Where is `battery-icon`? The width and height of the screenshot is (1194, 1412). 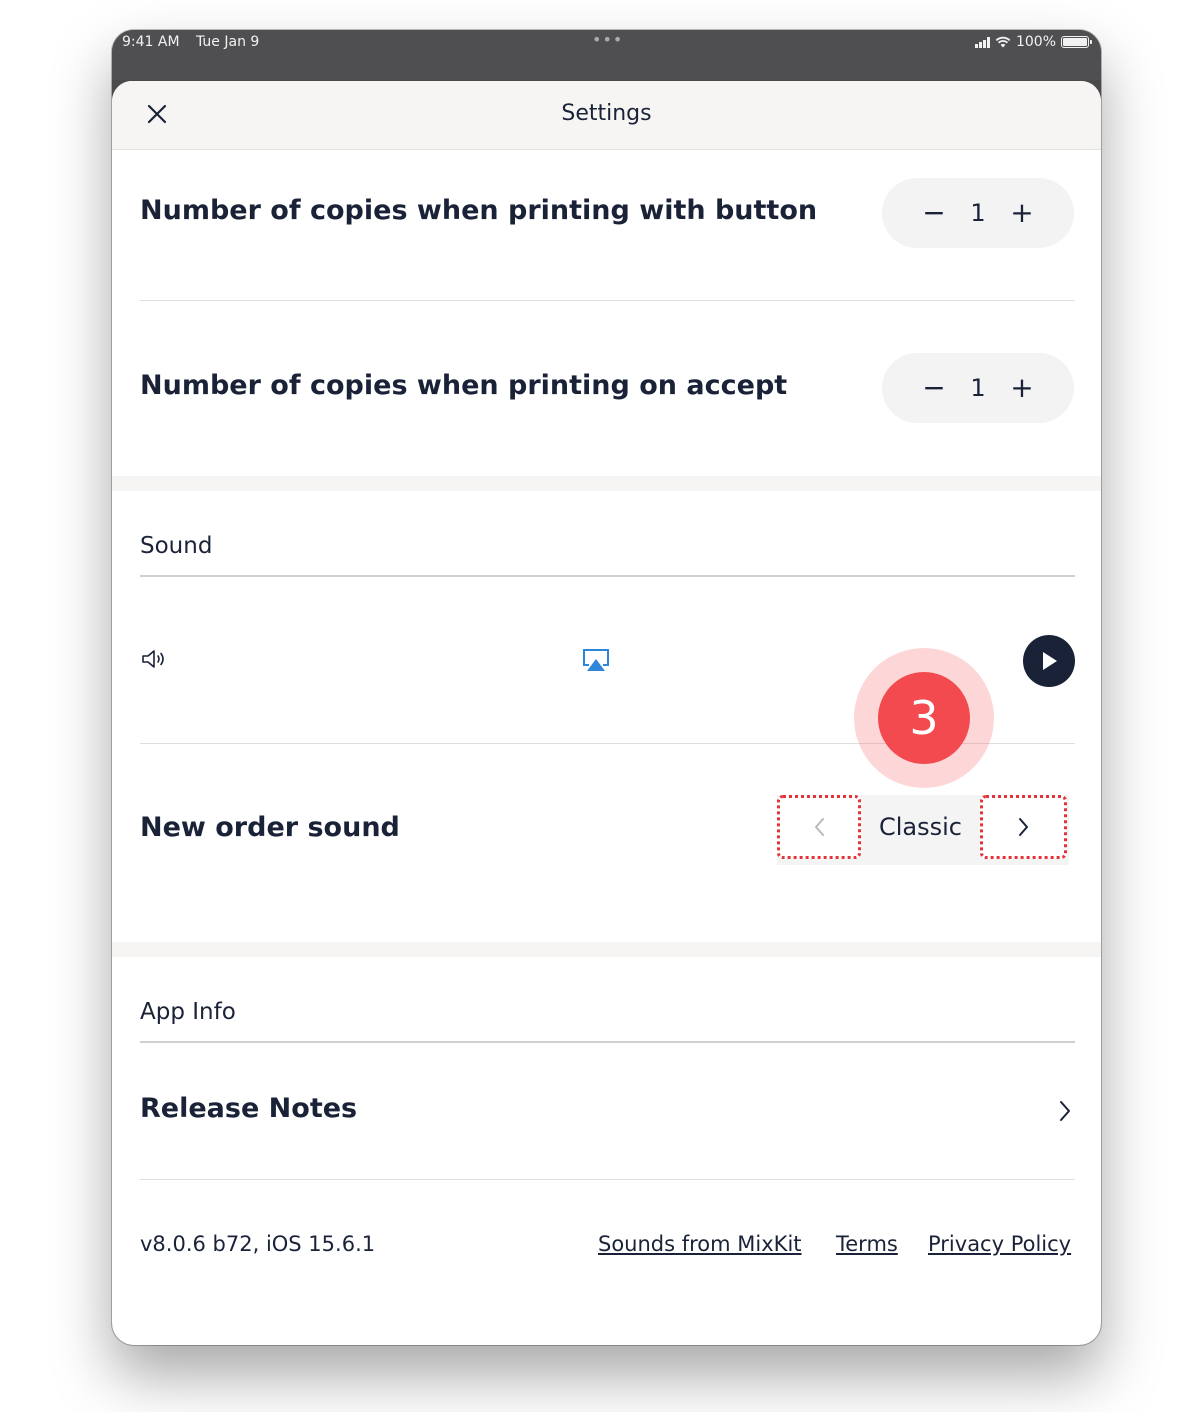 battery-icon is located at coordinates (1076, 42).